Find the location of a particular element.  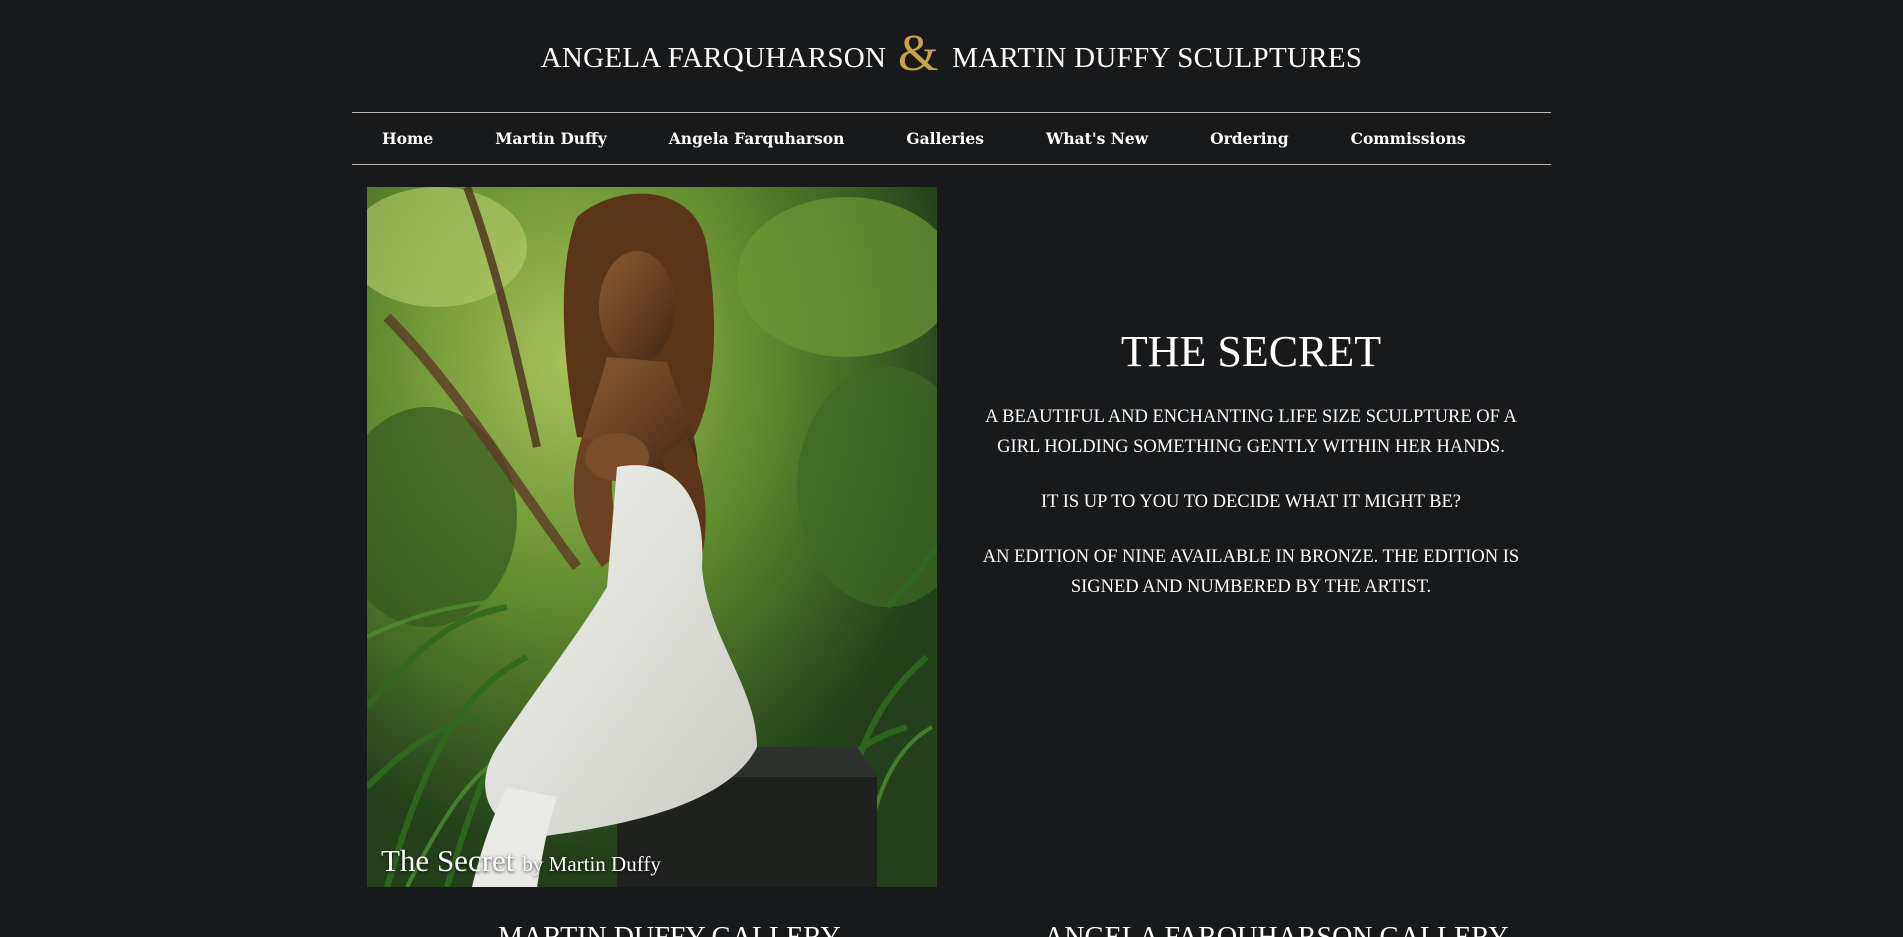

nav-item-ordering: Ordering is located at coordinates (1249, 138).